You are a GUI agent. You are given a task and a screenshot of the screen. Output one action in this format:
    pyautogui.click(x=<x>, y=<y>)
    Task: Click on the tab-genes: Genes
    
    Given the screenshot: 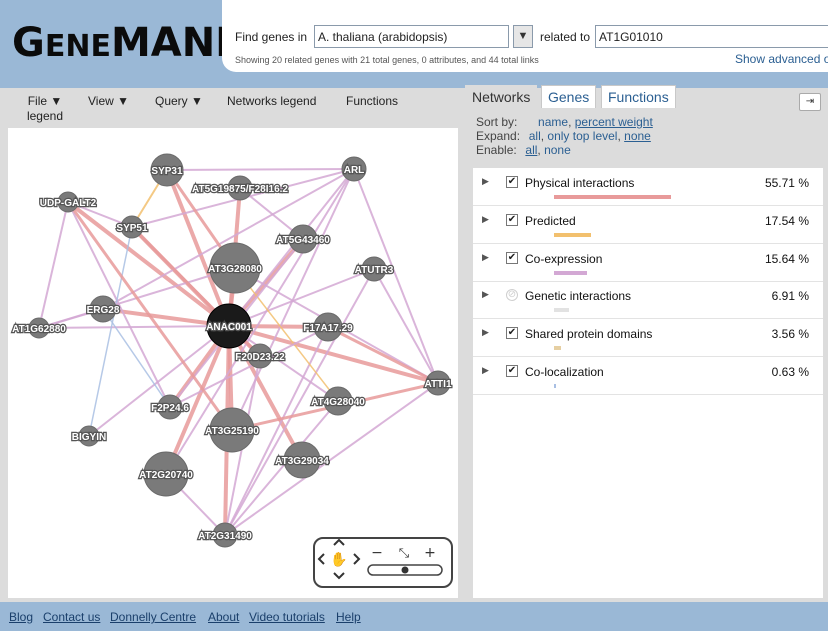 What is the action you would take?
    pyautogui.click(x=569, y=96)
    